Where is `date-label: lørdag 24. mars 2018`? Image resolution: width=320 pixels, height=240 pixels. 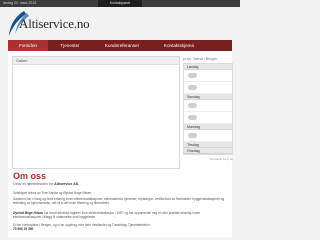
date-label: lørdag 24. mars 2018 is located at coordinates (20, 3).